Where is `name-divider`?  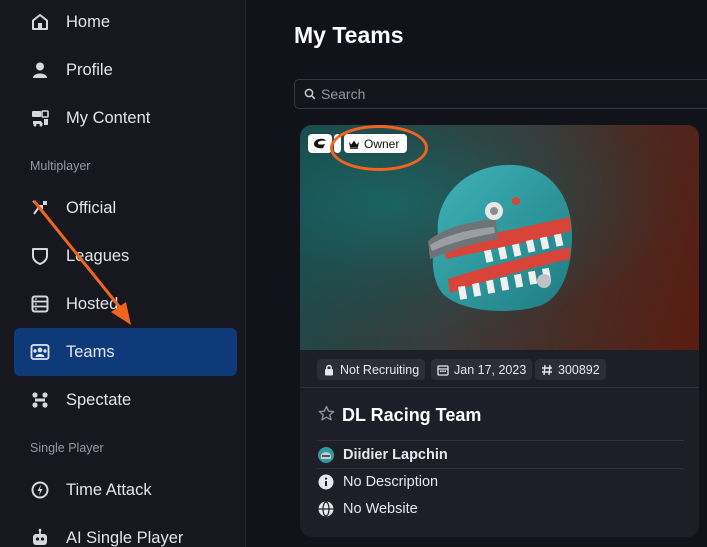
name-divider is located at coordinates (500, 440).